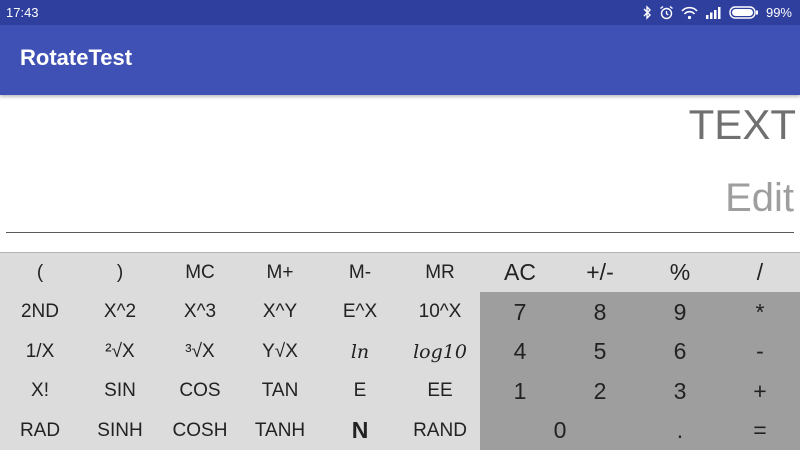  Describe the element at coordinates (600, 272) in the screenshot. I see `key-plus-minus: +/-` at that location.